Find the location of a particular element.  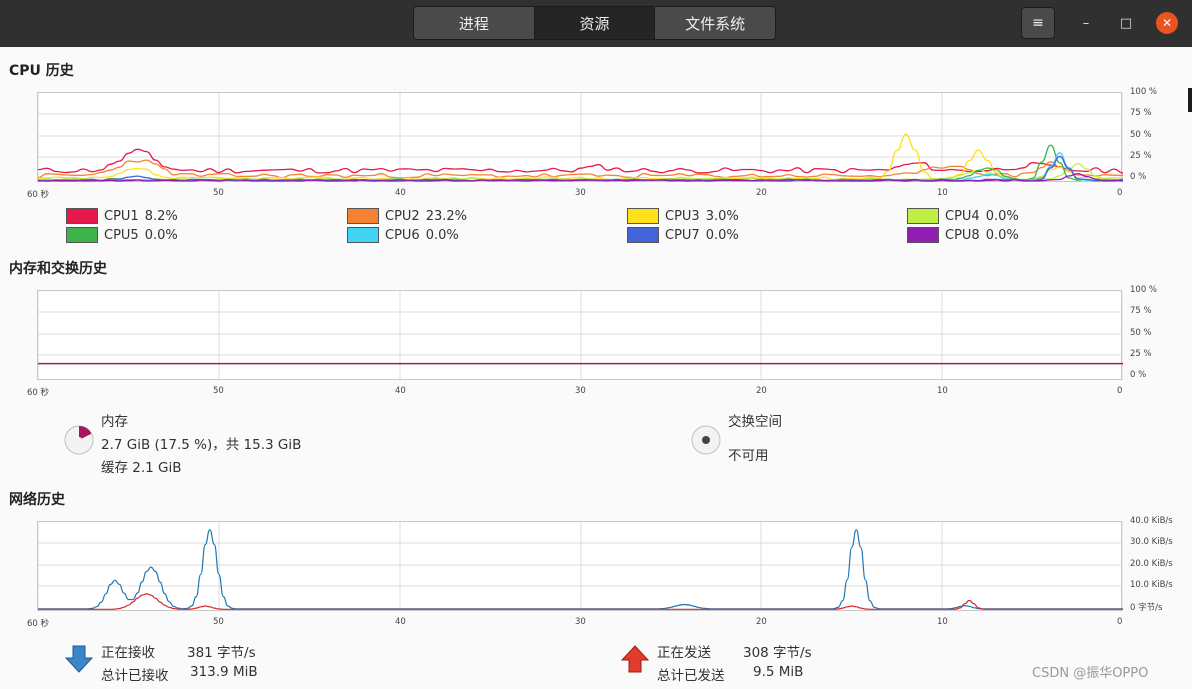

y-tick-label: 30.0 KiB/s is located at coordinates (1151, 542).